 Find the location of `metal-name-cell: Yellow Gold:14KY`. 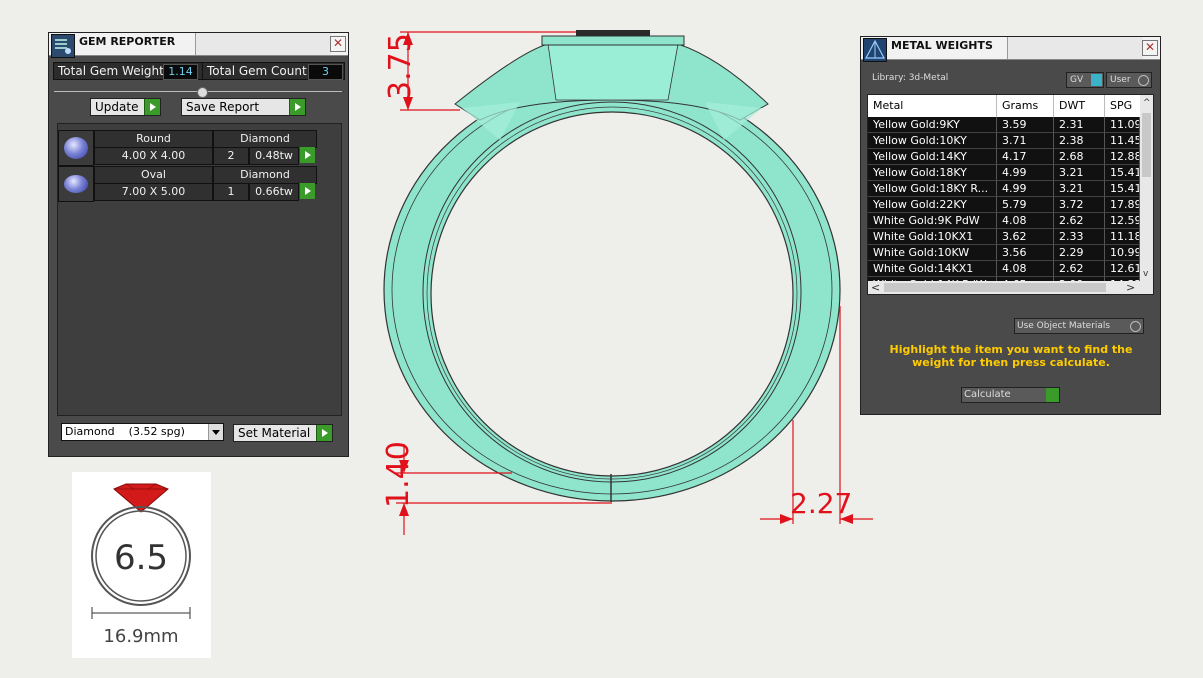

metal-name-cell: Yellow Gold:14KY is located at coordinates (932, 157).